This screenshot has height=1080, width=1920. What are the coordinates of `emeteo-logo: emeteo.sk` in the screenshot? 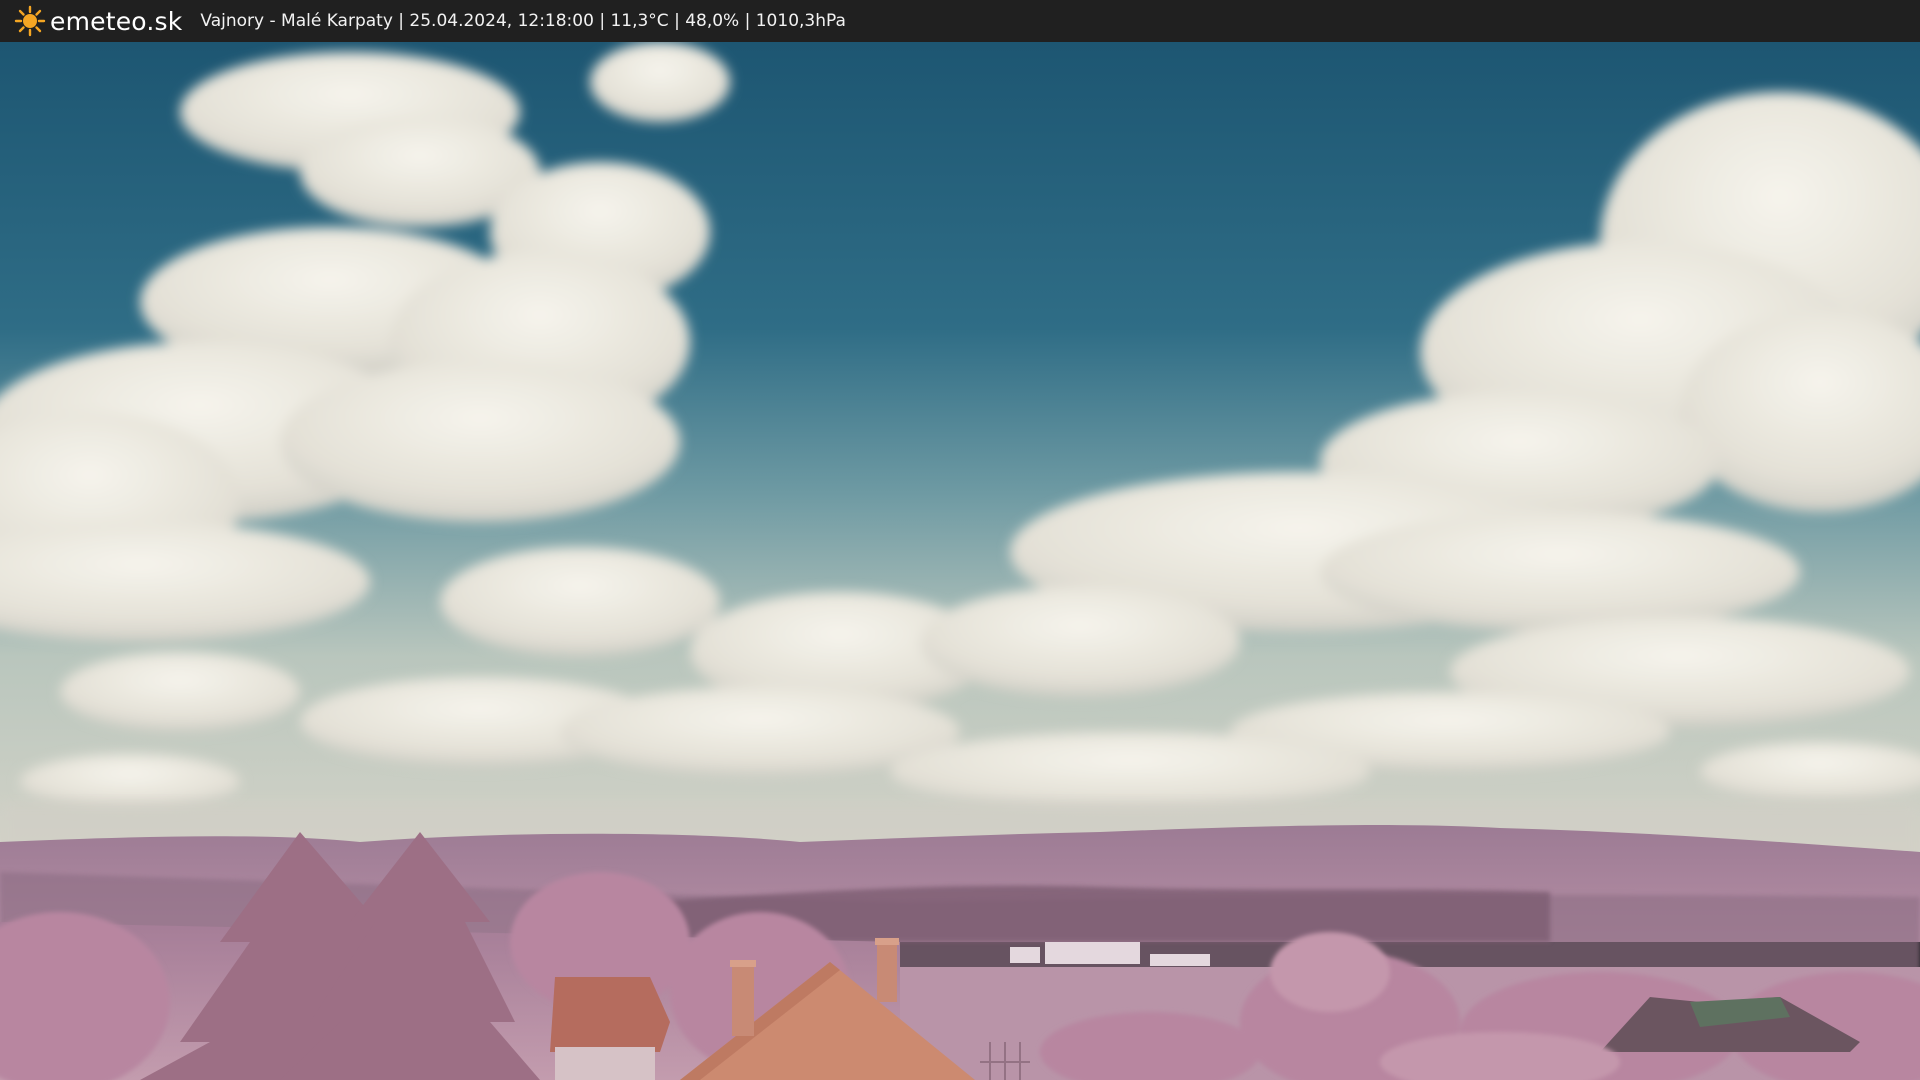 It's located at (98, 21).